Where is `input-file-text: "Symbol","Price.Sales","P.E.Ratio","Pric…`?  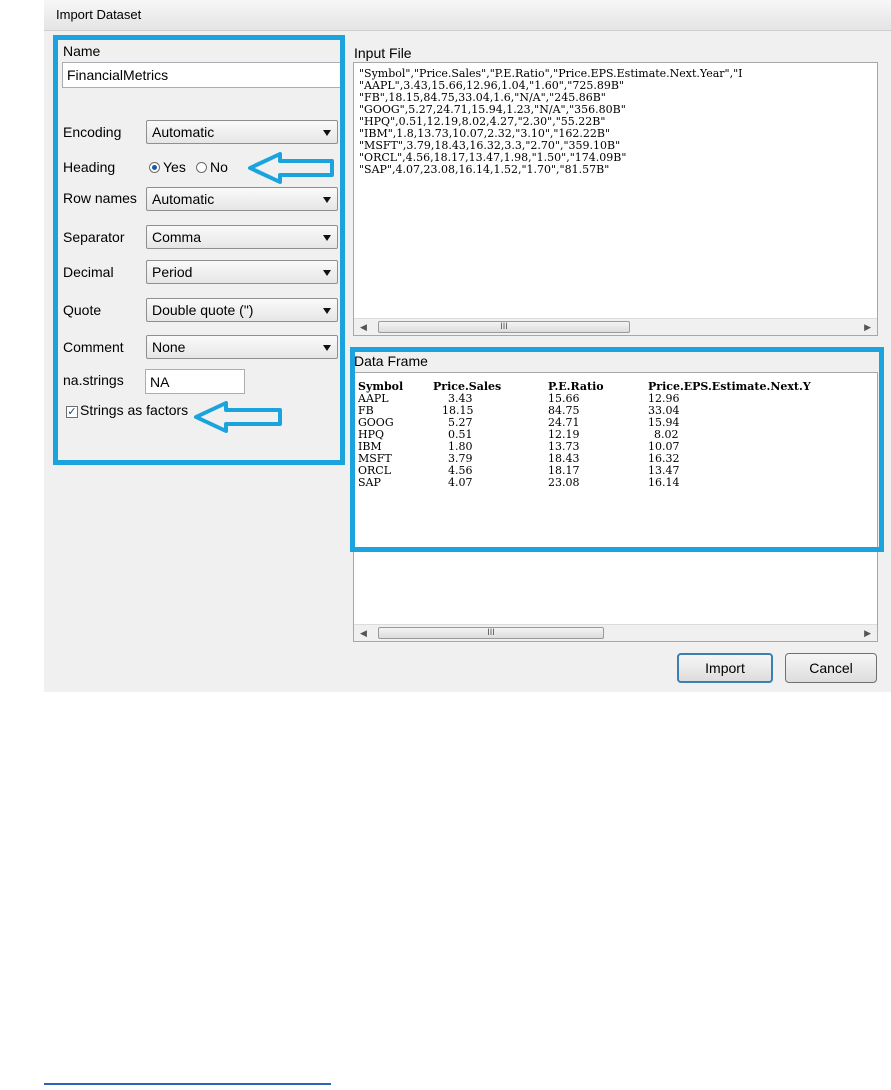 input-file-text: "Symbol","Price.Sales","P.E.Ratio","Pric… is located at coordinates (615, 133).